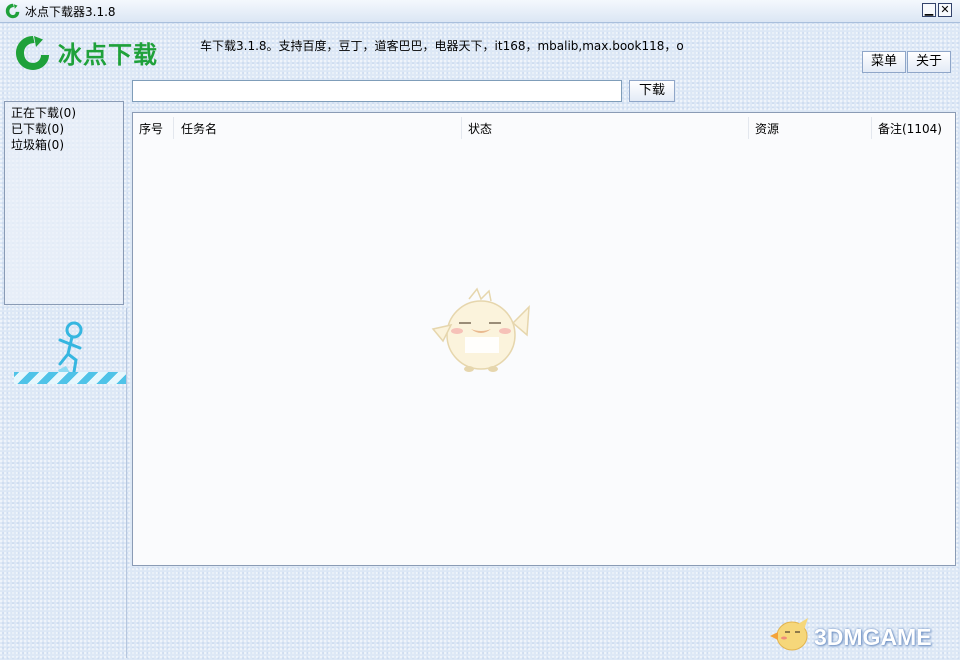 Image resolution: width=960 pixels, height=660 pixels. What do you see at coordinates (789, 634) in the screenshot?
I see `watermark-bird-icon` at bounding box center [789, 634].